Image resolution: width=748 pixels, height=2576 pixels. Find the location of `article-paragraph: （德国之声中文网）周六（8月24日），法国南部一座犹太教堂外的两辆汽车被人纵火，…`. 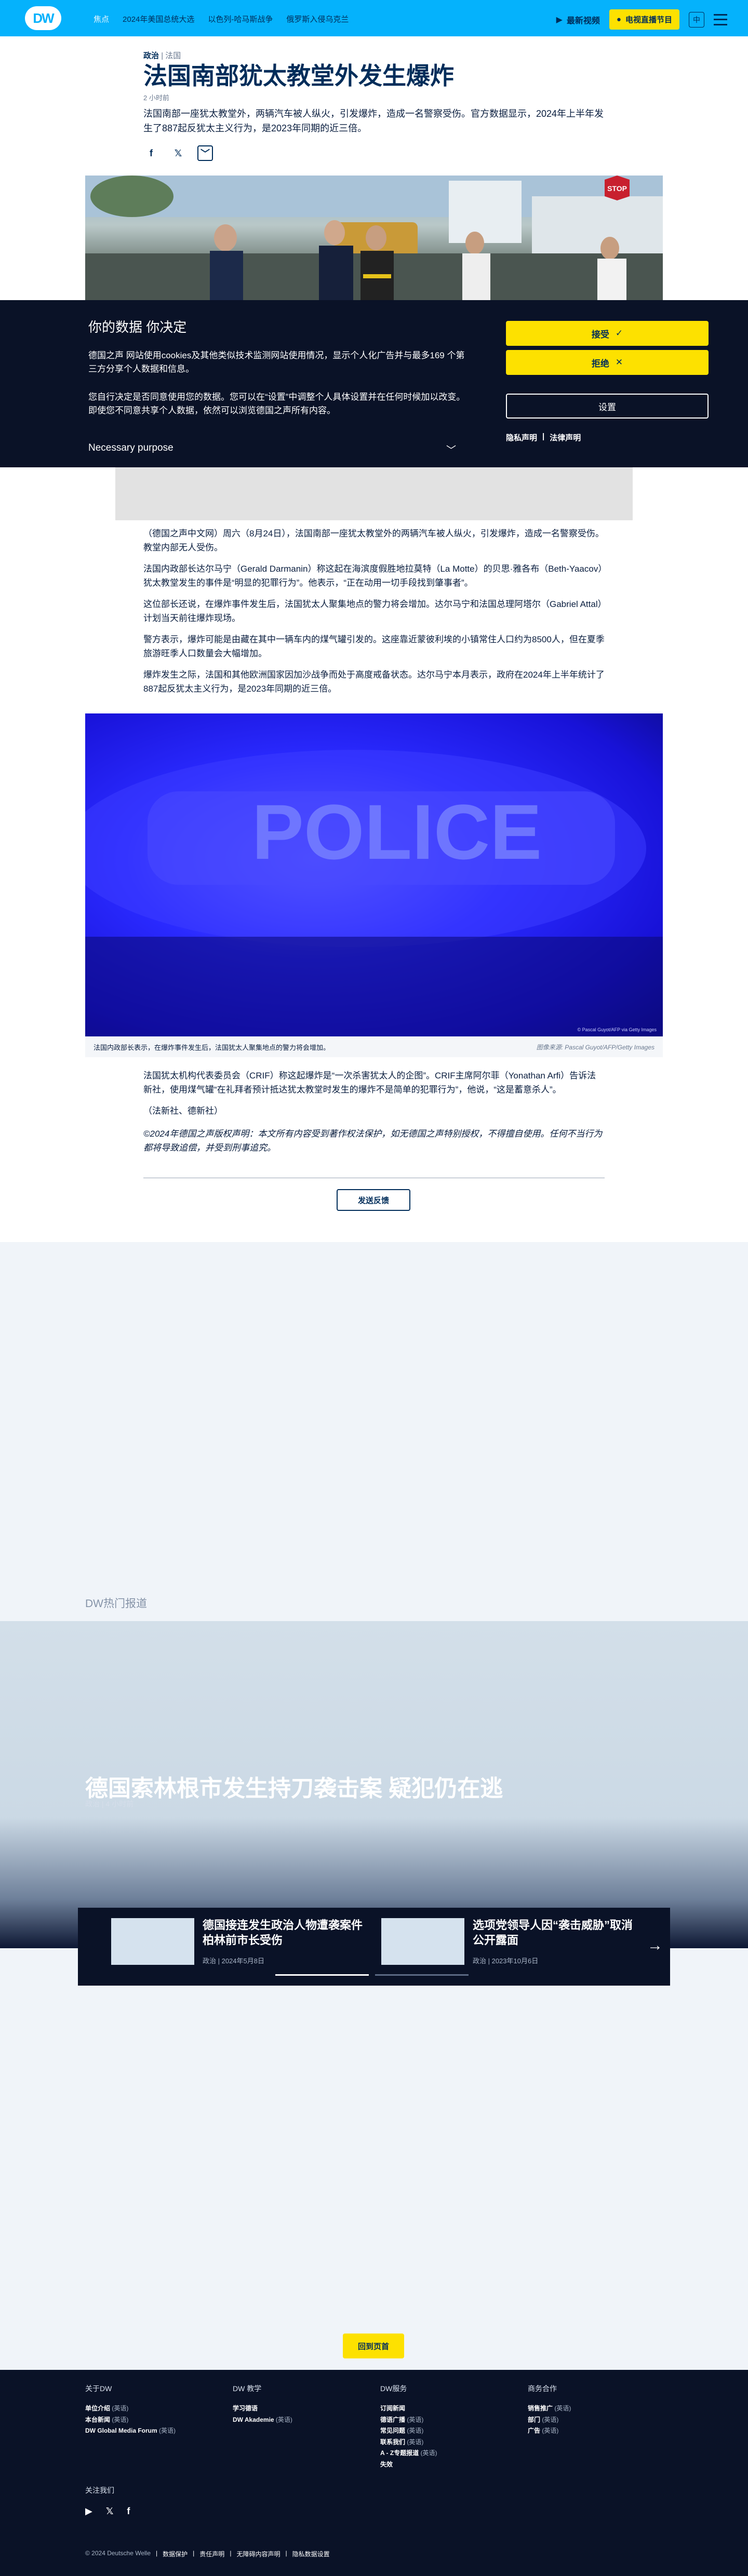

article-paragraph: （德国之声中文网）周六（8月24日），法国南部一座犹太教堂外的两辆汽车被人纵火，… is located at coordinates (373, 541).